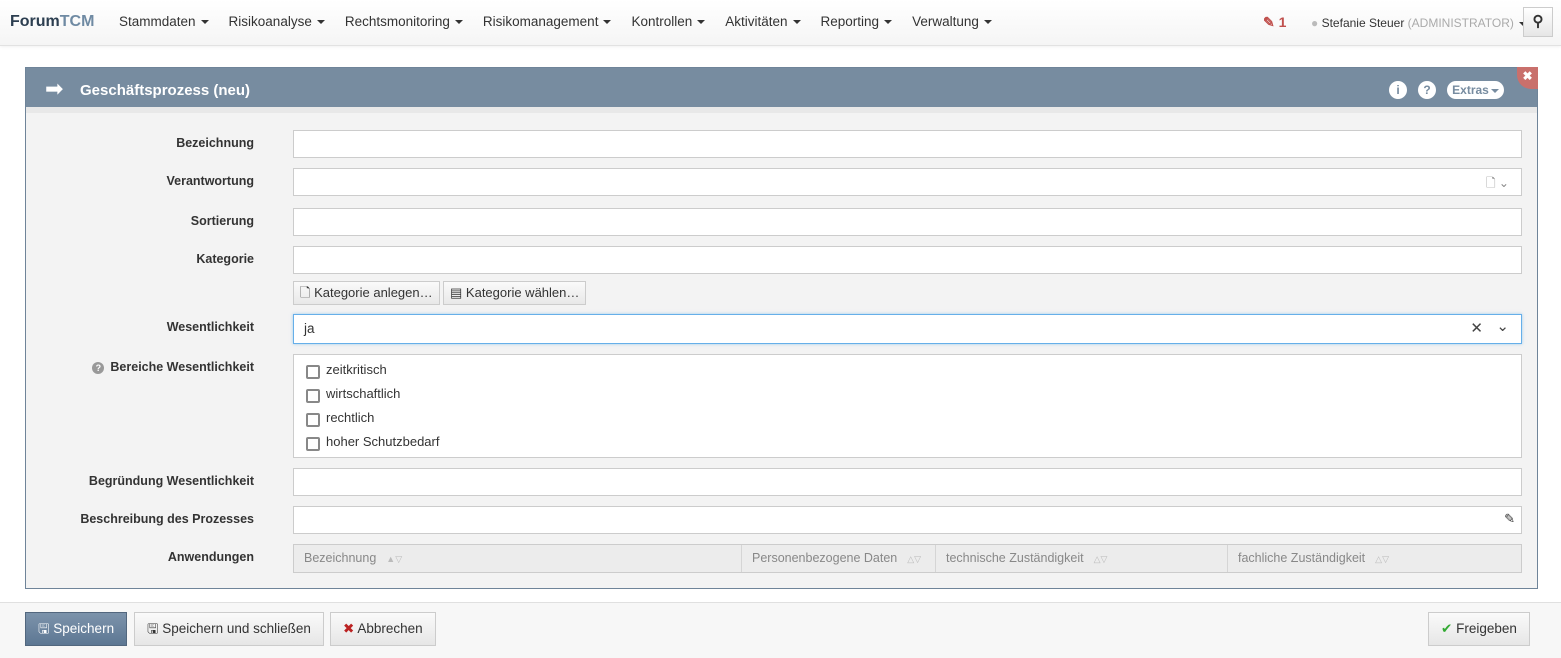 Image resolution: width=1561 pixels, height=658 pixels. I want to click on checkbox-hoher-schutzbedarf: hoher Schutzbedarf, so click(907, 441).